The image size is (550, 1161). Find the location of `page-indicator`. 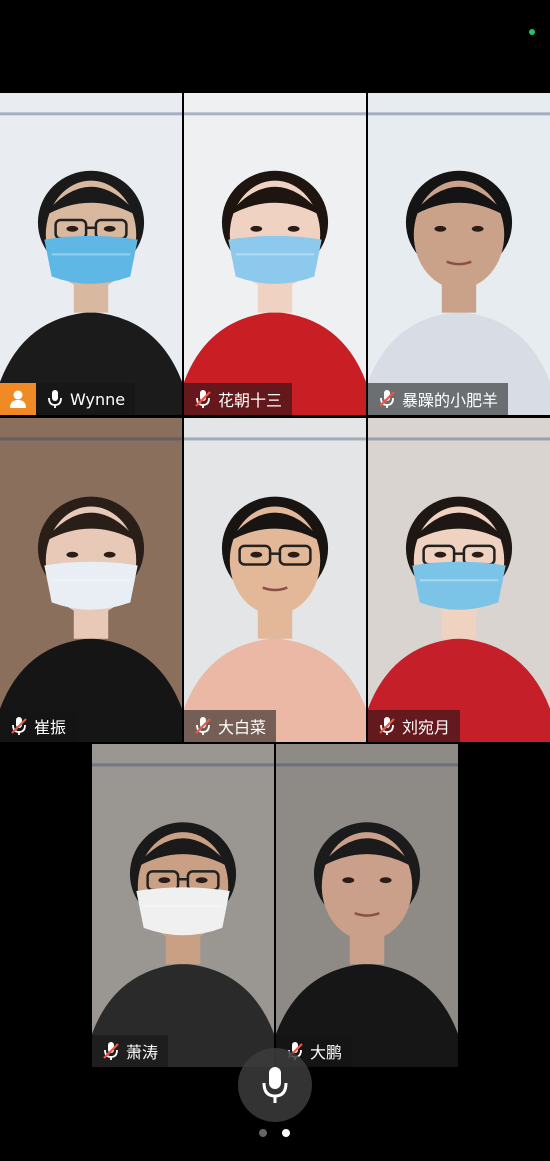

page-indicator is located at coordinates (274, 1133).